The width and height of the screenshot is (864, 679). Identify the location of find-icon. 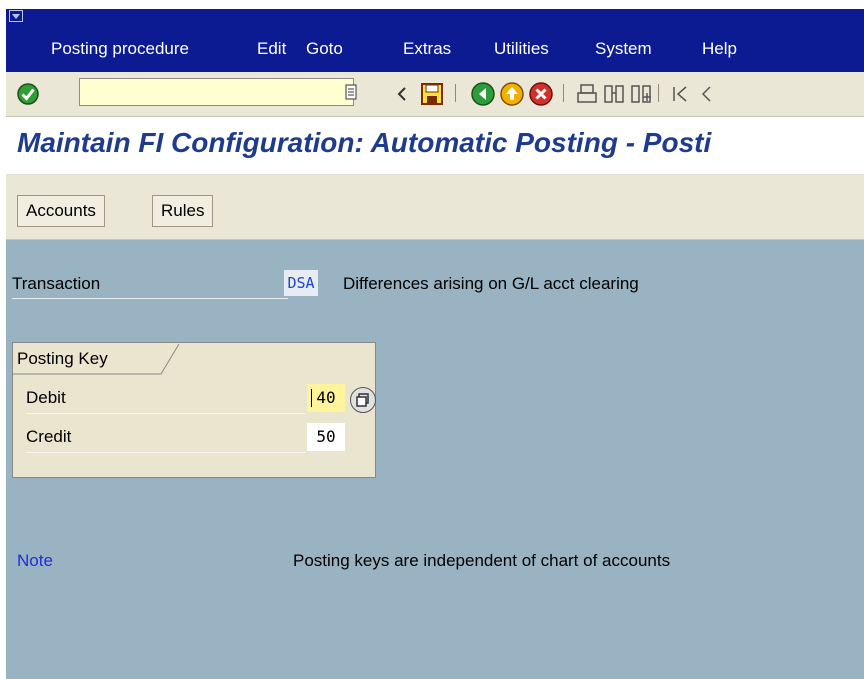
(614, 94).